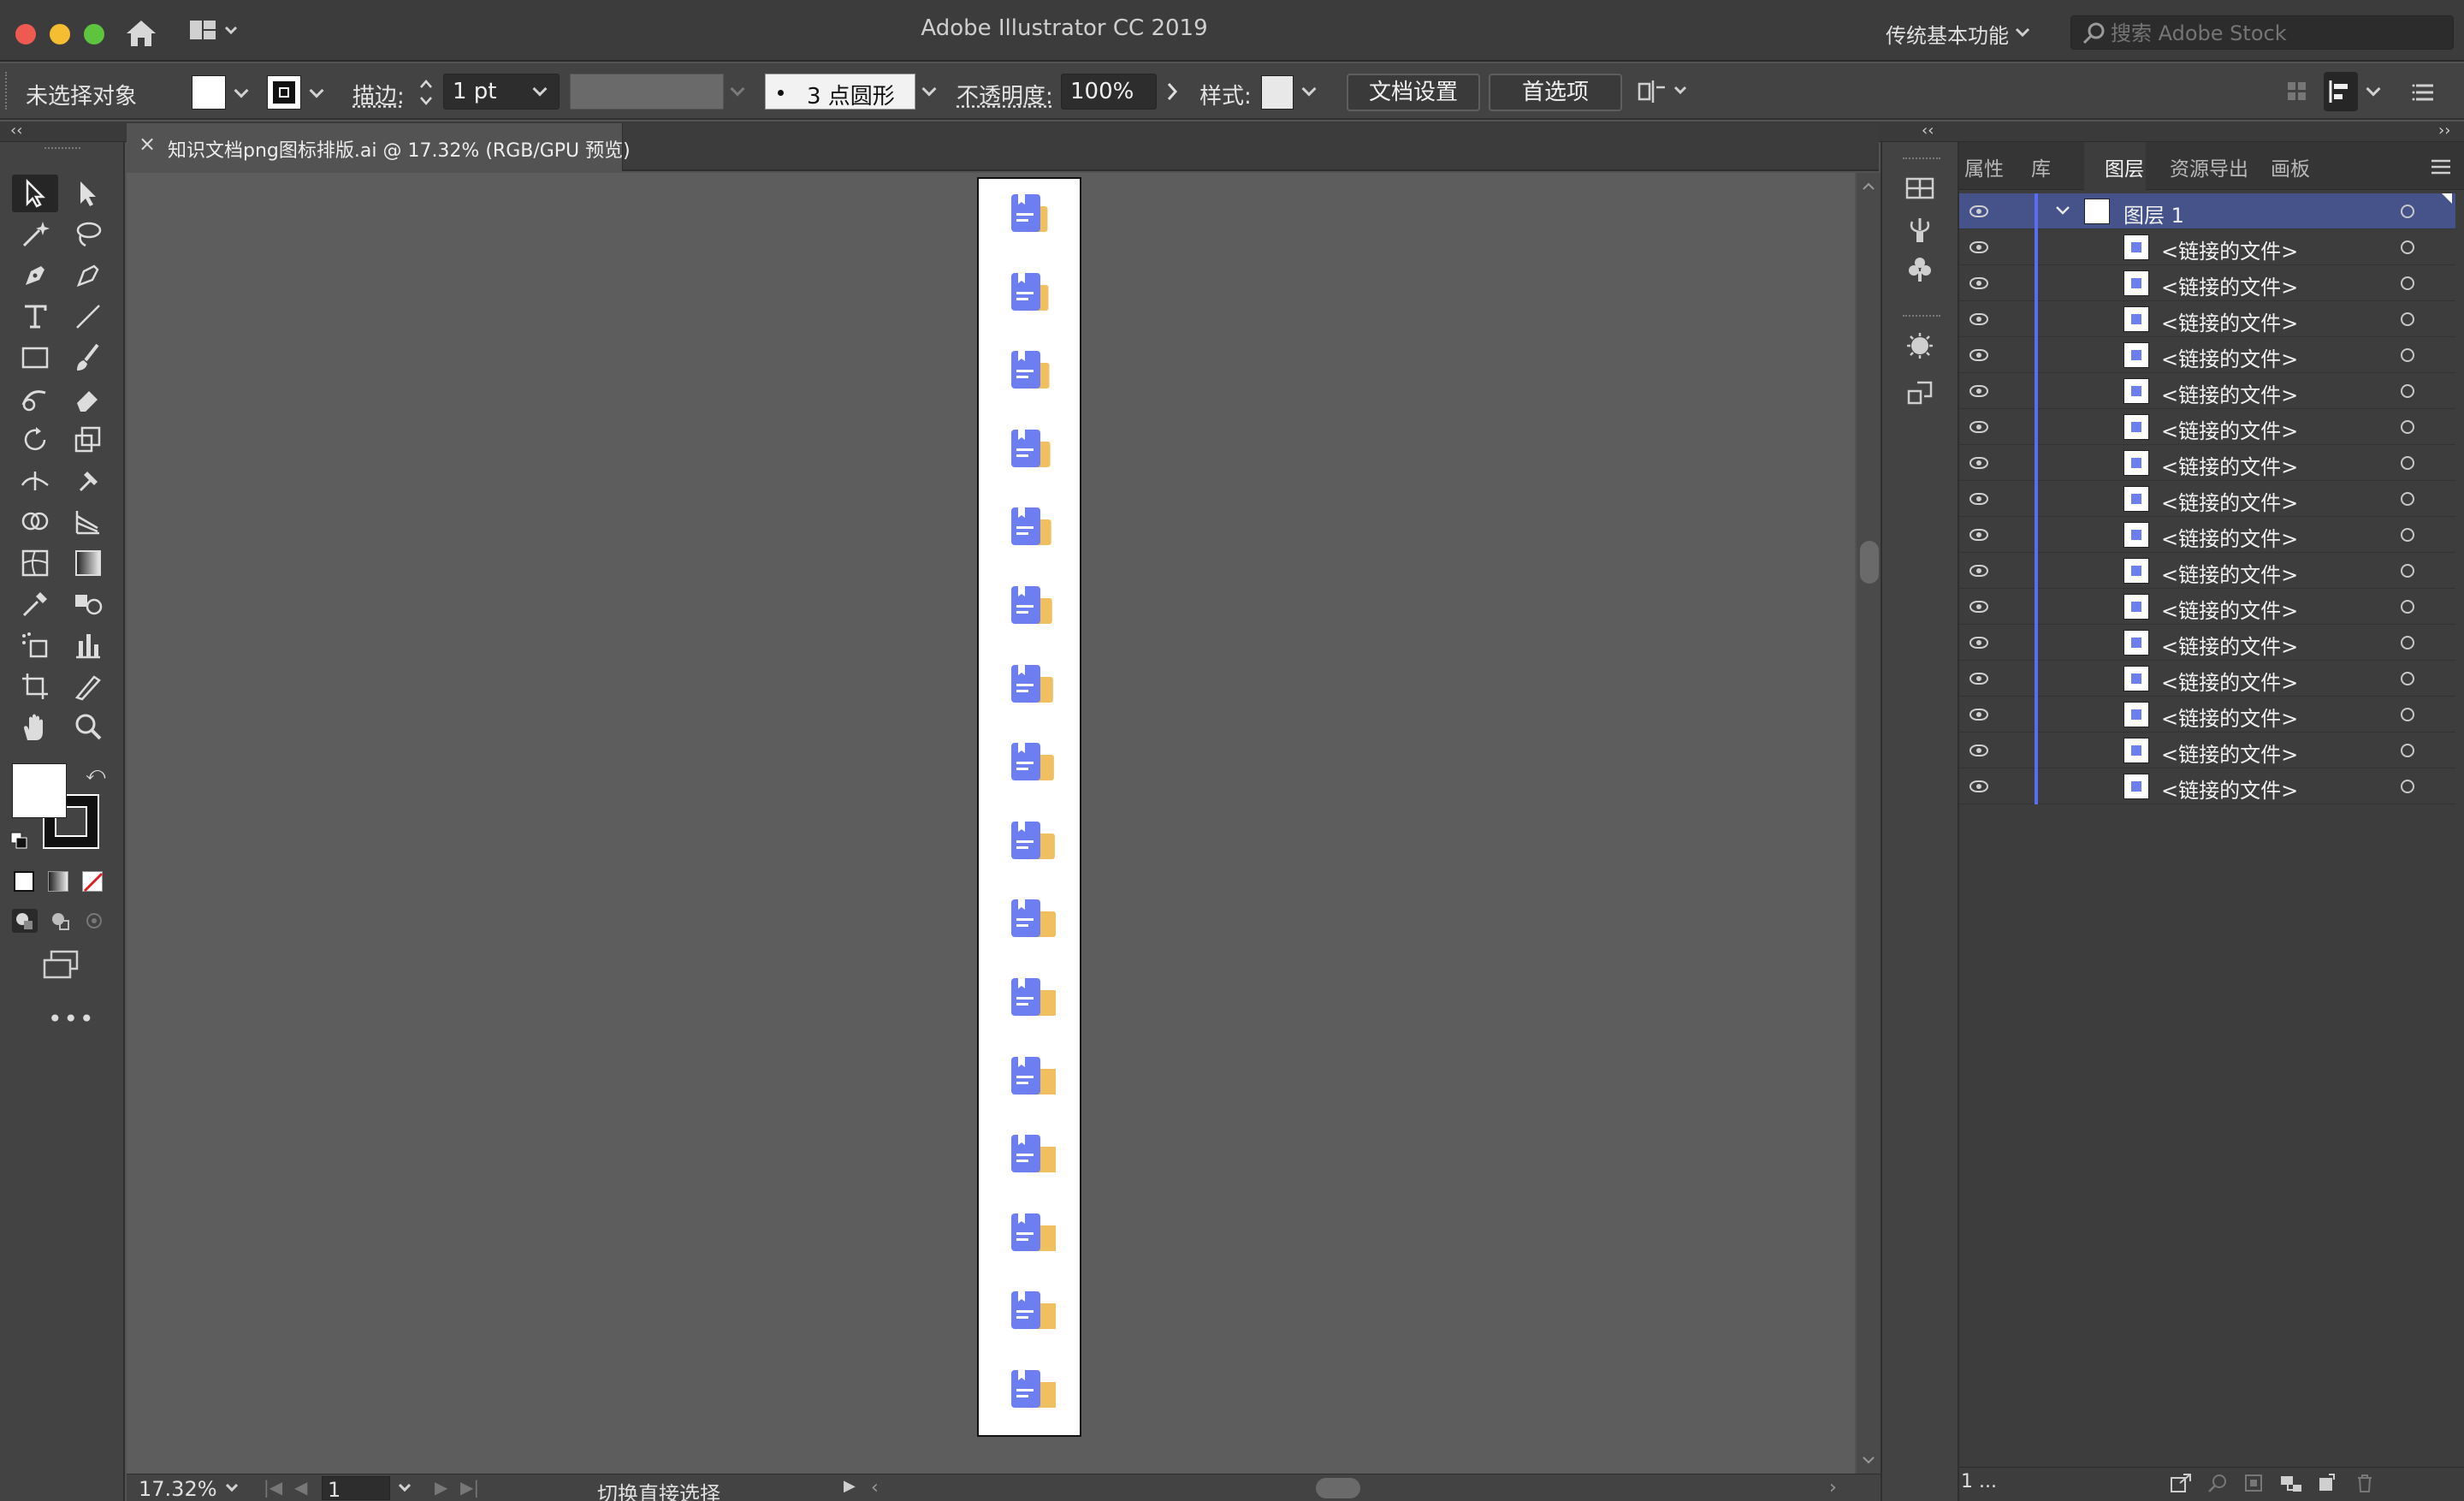 The image size is (2464, 1501). What do you see at coordinates (647, 92) in the screenshot?
I see `variable-width-profile` at bounding box center [647, 92].